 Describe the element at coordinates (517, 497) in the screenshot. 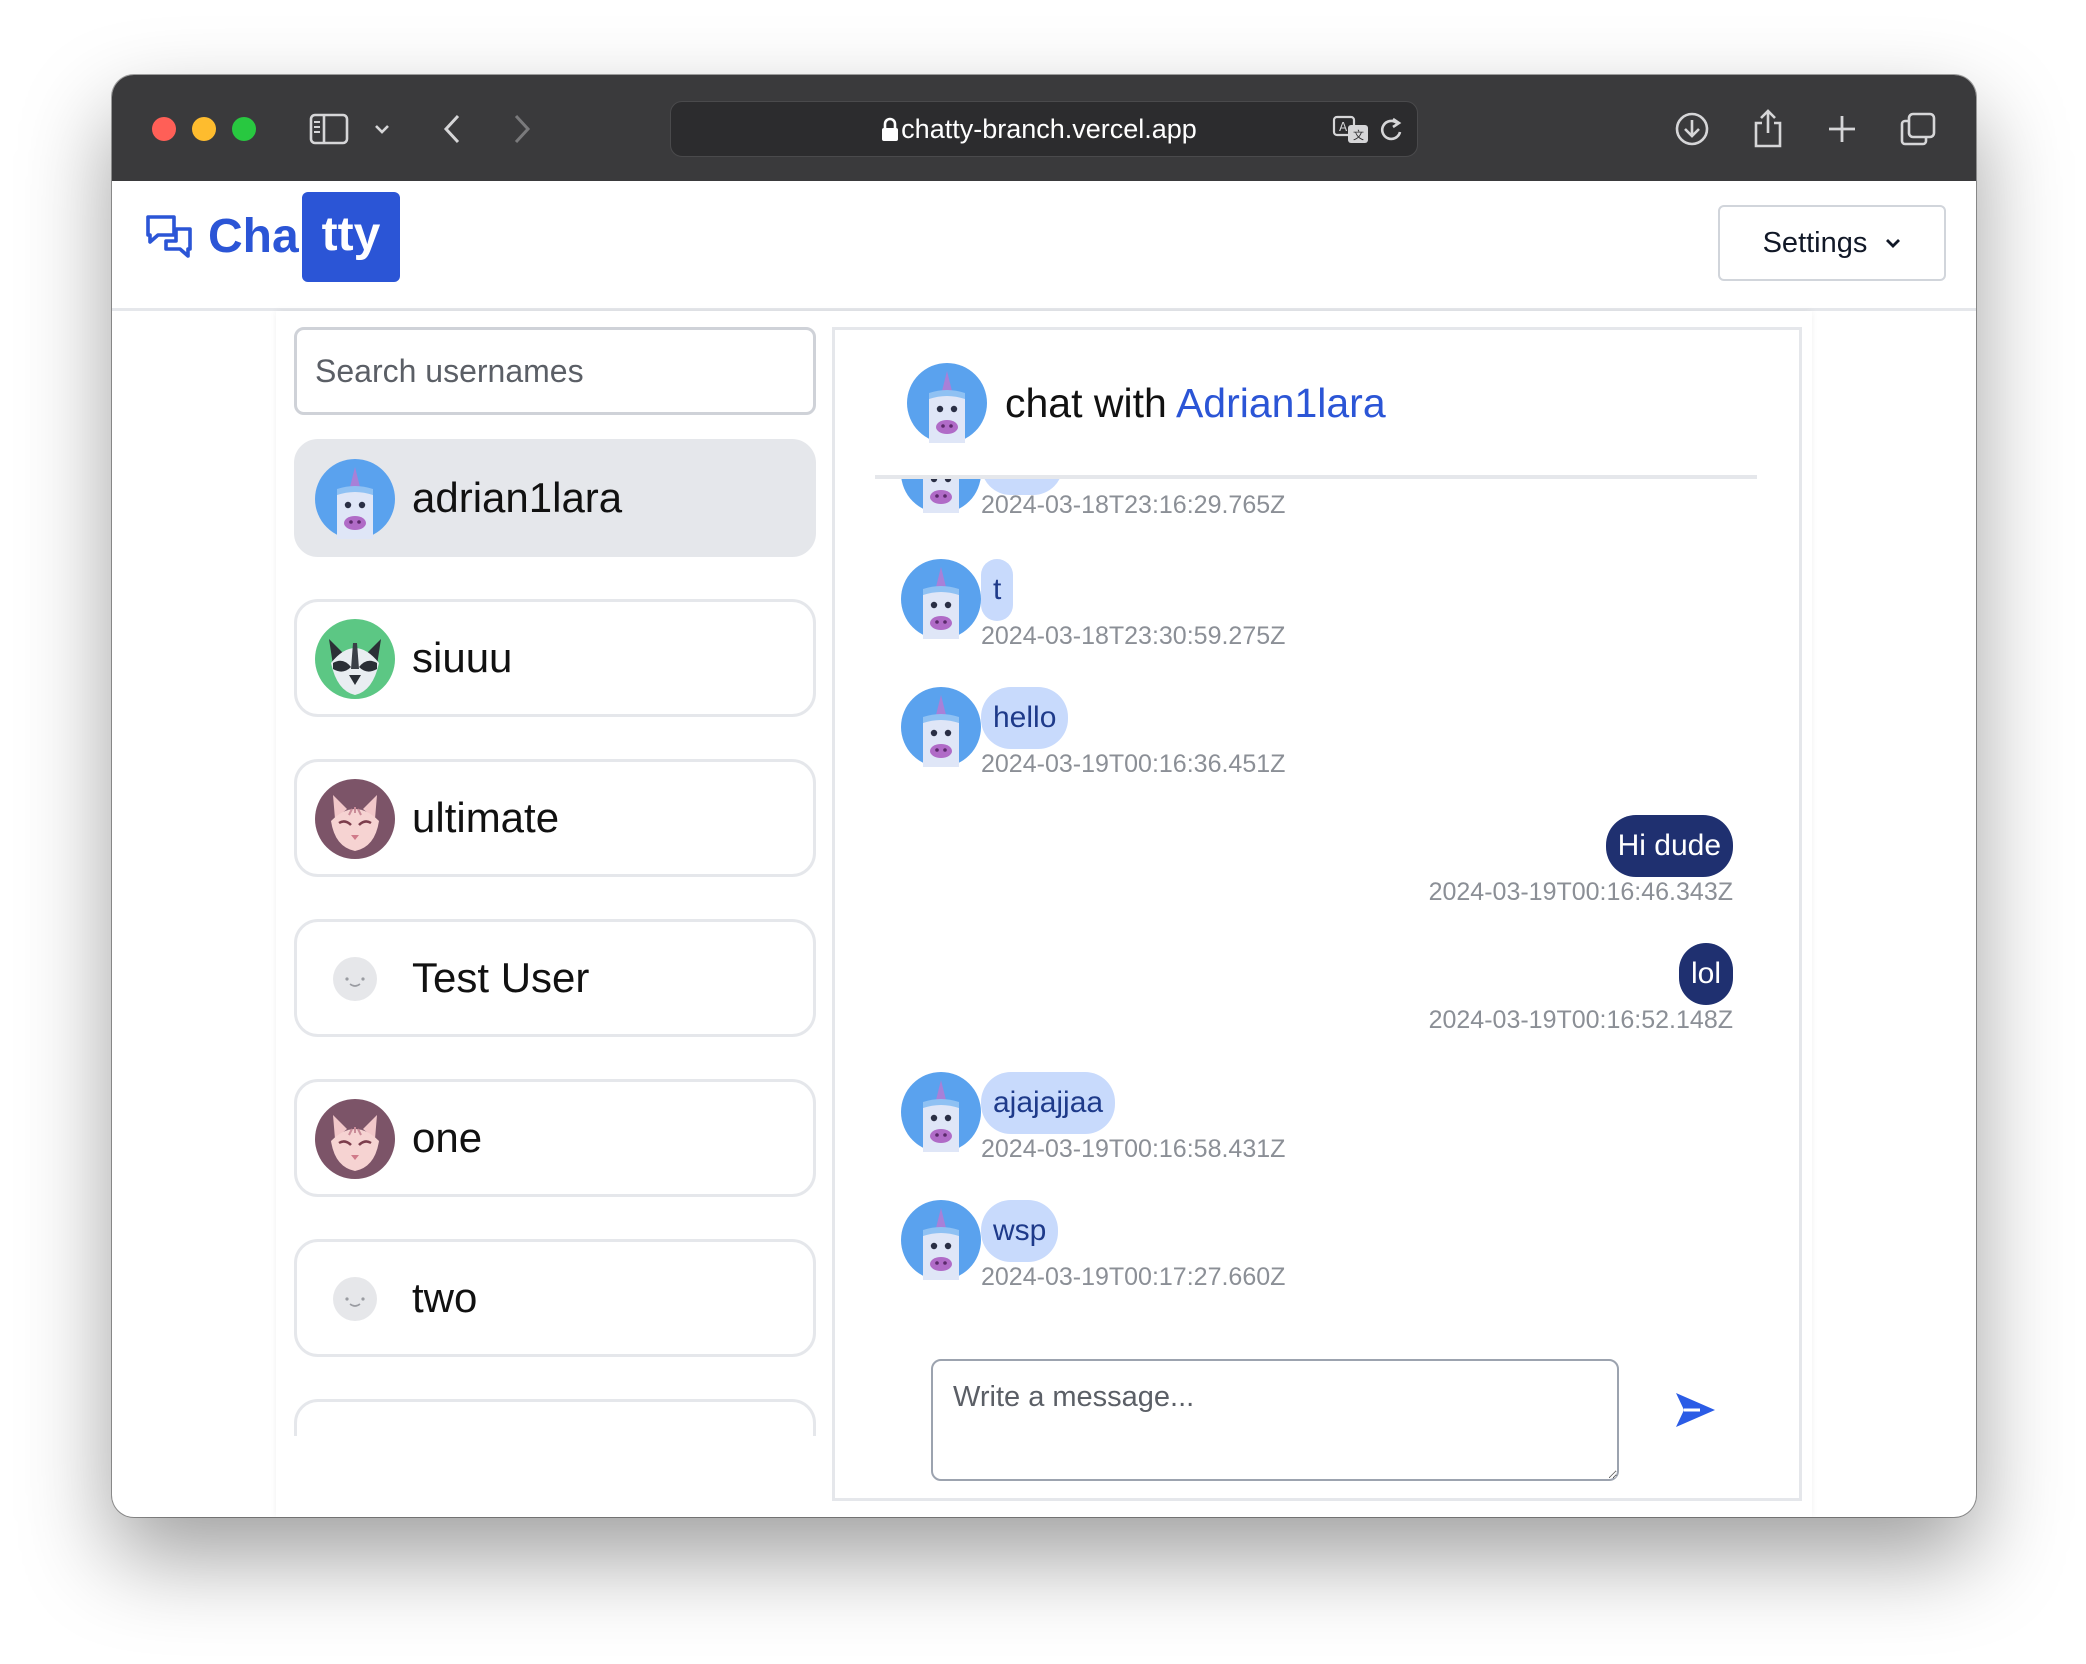

I see `username: adrian1lara` at that location.